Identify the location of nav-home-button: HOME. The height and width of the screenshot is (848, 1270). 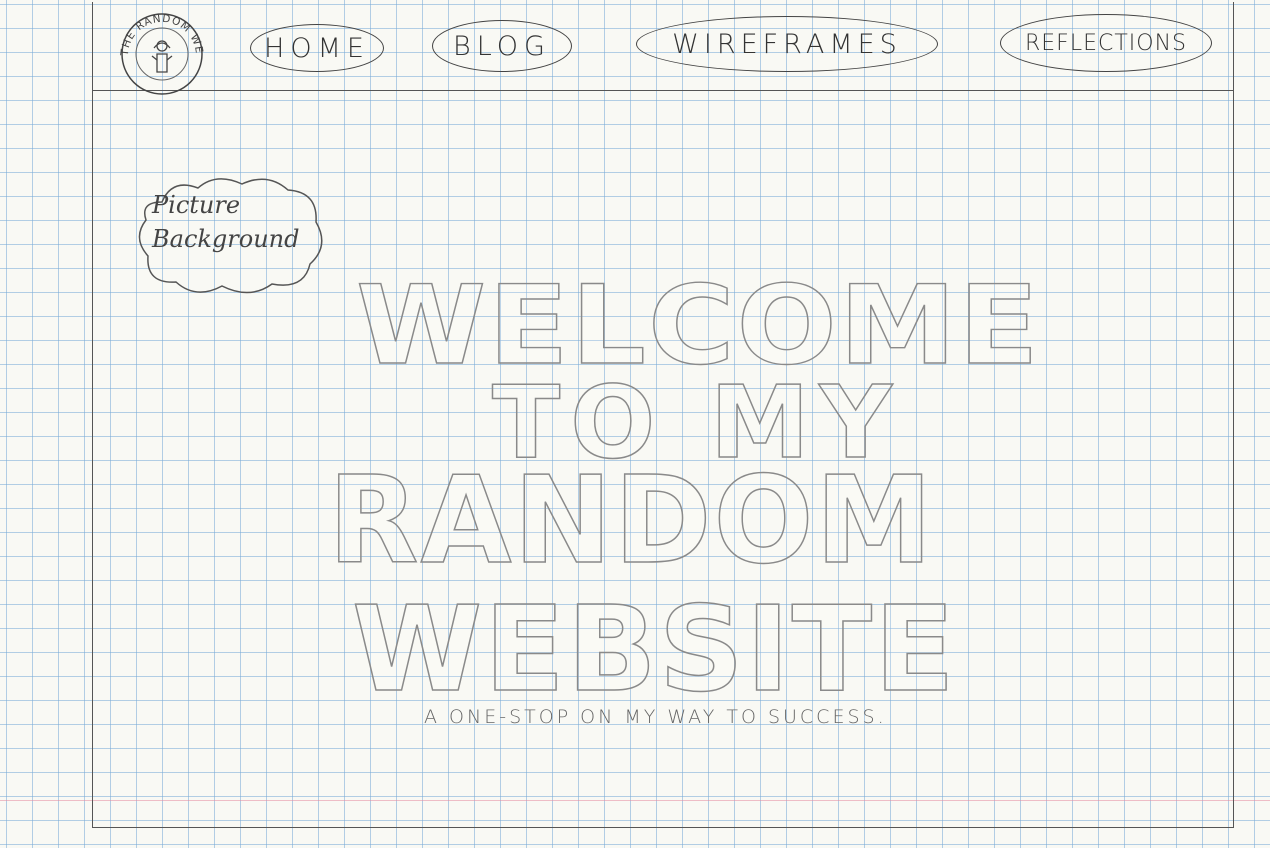
(317, 48).